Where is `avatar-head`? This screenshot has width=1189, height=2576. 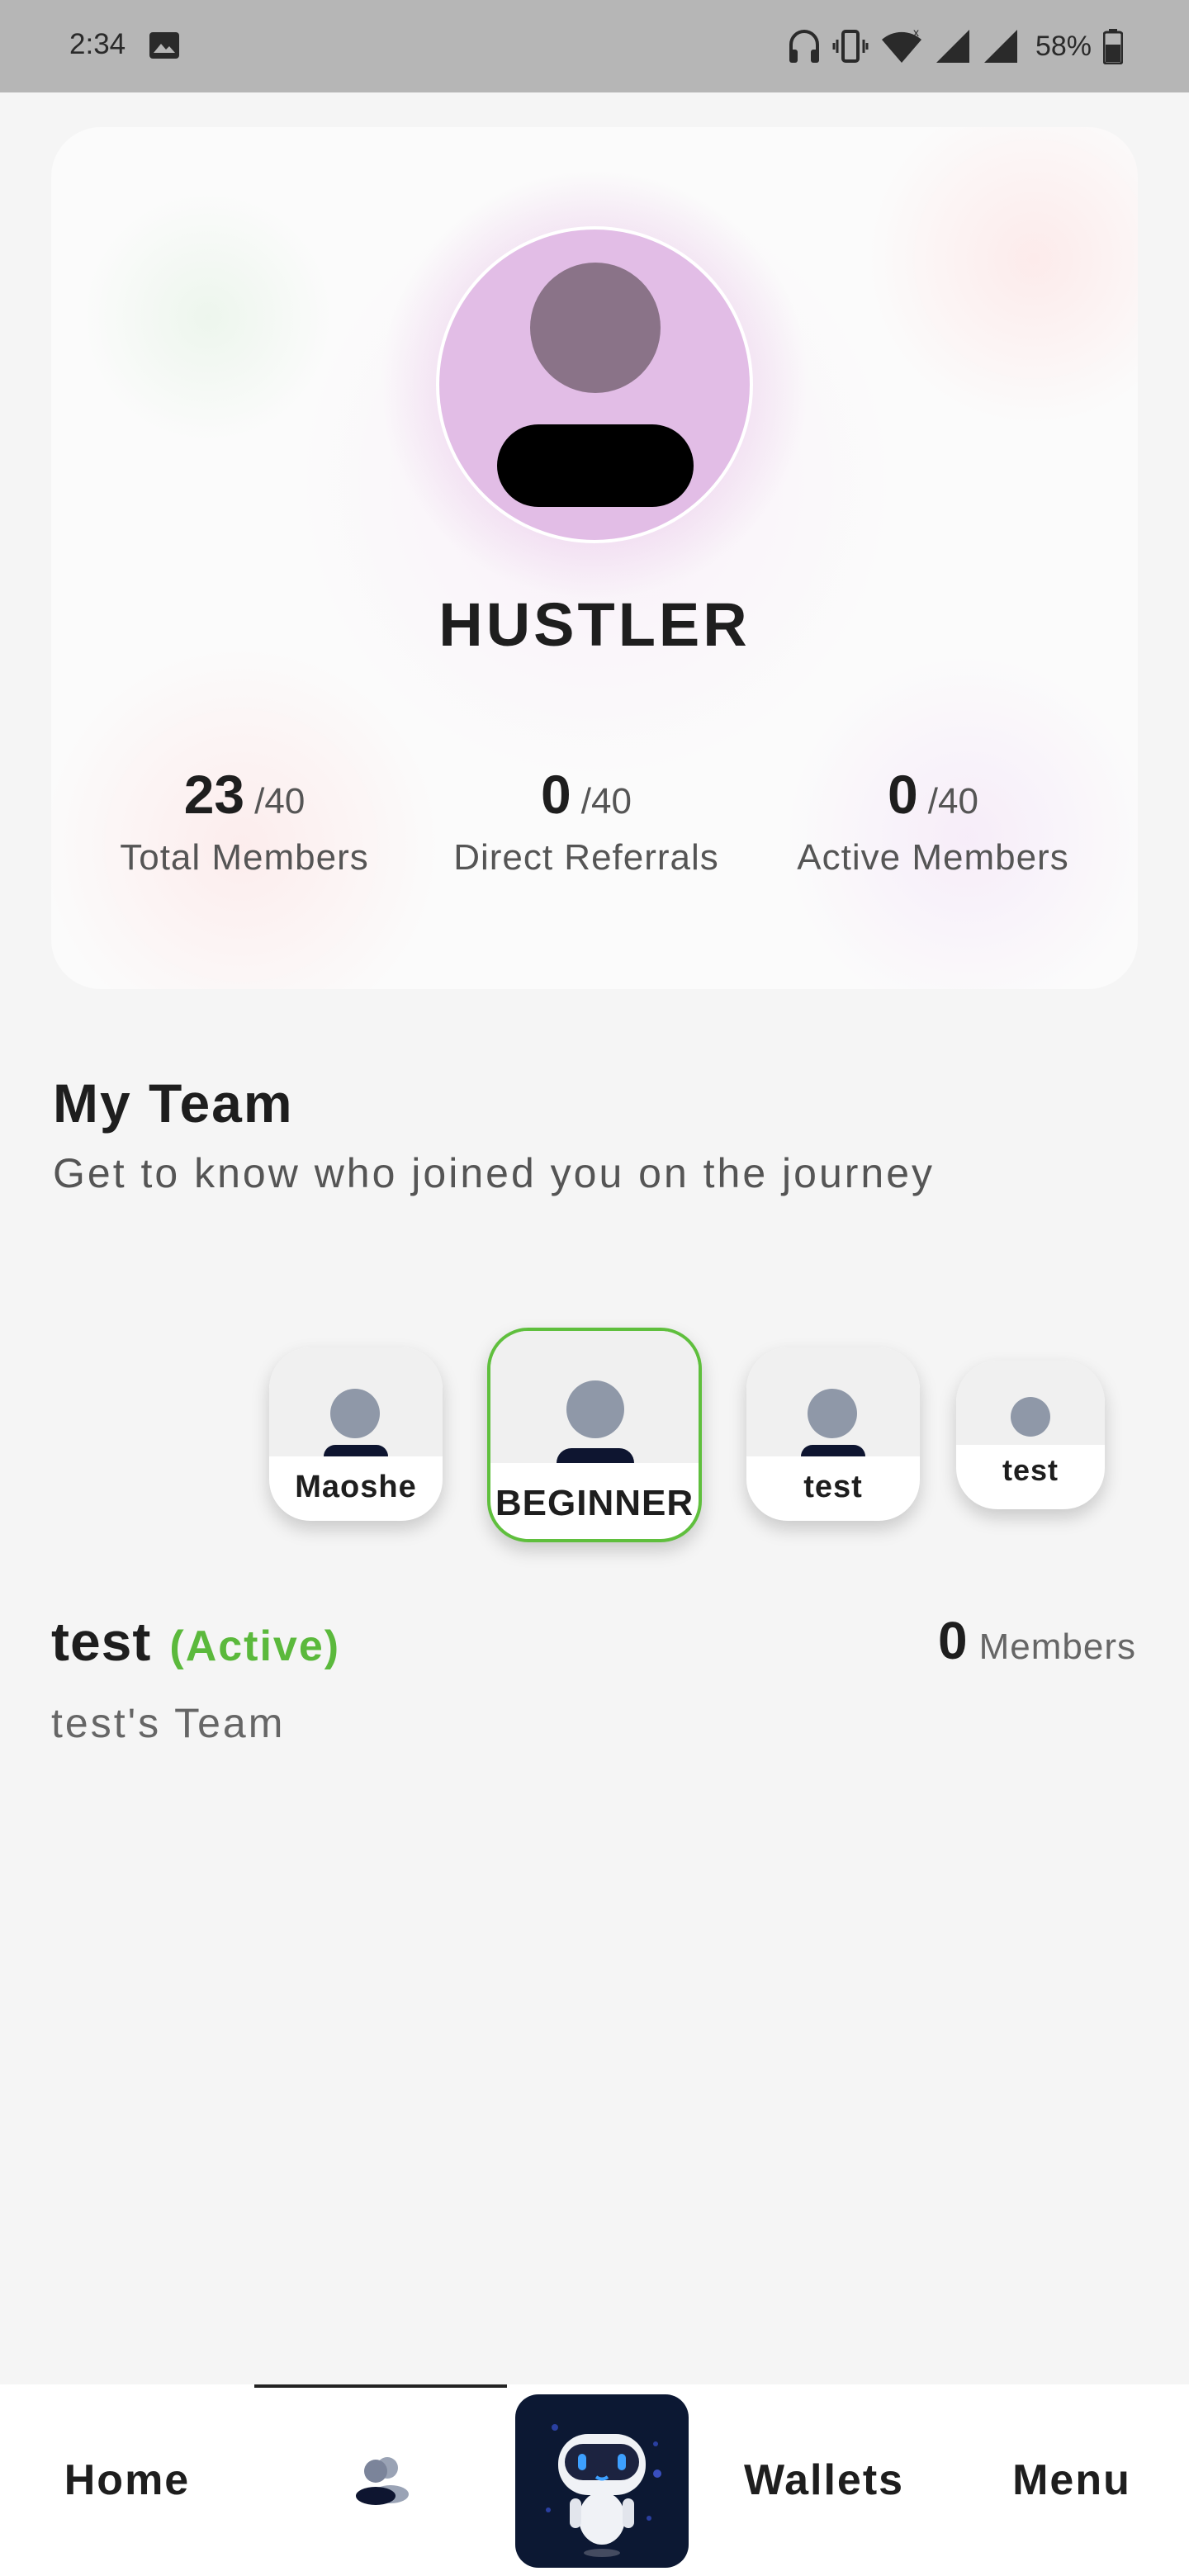 avatar-head is located at coordinates (595, 328).